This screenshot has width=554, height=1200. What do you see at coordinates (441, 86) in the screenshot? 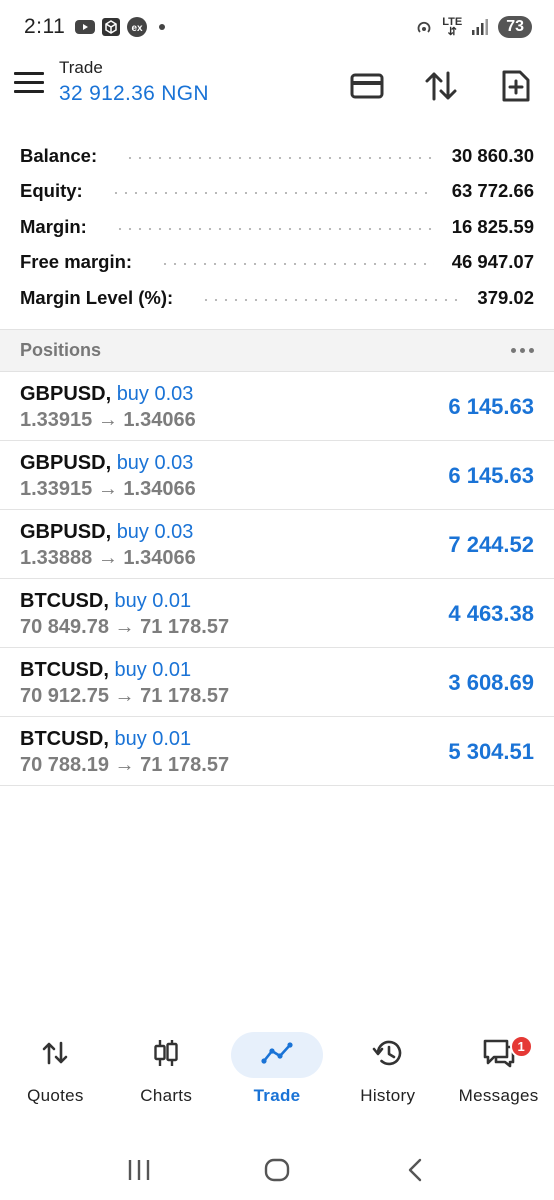
I see `sort-arrows-icon` at bounding box center [441, 86].